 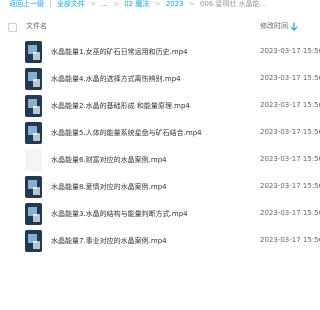 What do you see at coordinates (26, 4) in the screenshot?
I see `back-link: 返回上一级` at bounding box center [26, 4].